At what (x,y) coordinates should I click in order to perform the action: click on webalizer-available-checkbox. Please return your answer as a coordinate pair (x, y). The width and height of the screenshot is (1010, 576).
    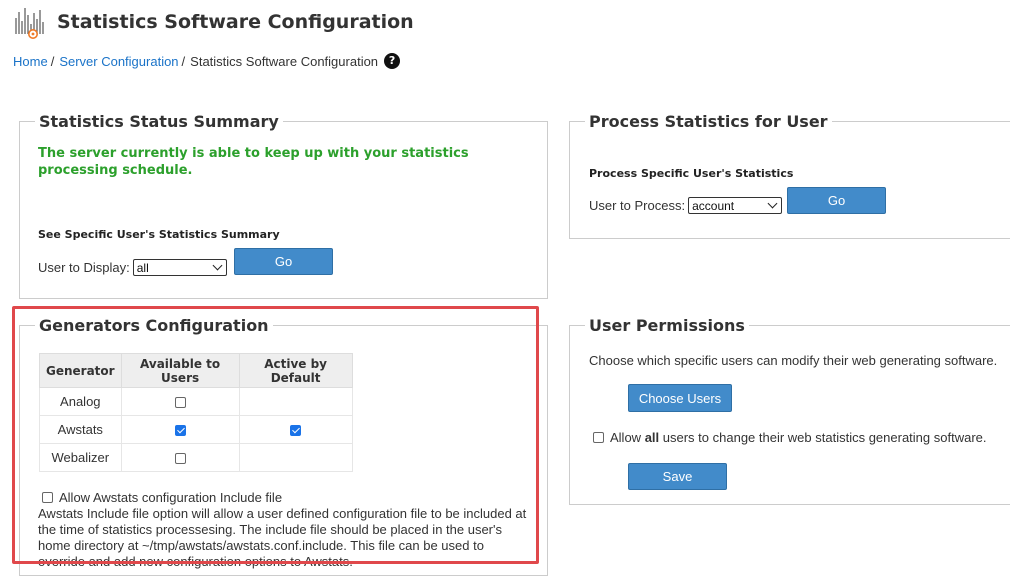
    Looking at the image, I should click on (180, 459).